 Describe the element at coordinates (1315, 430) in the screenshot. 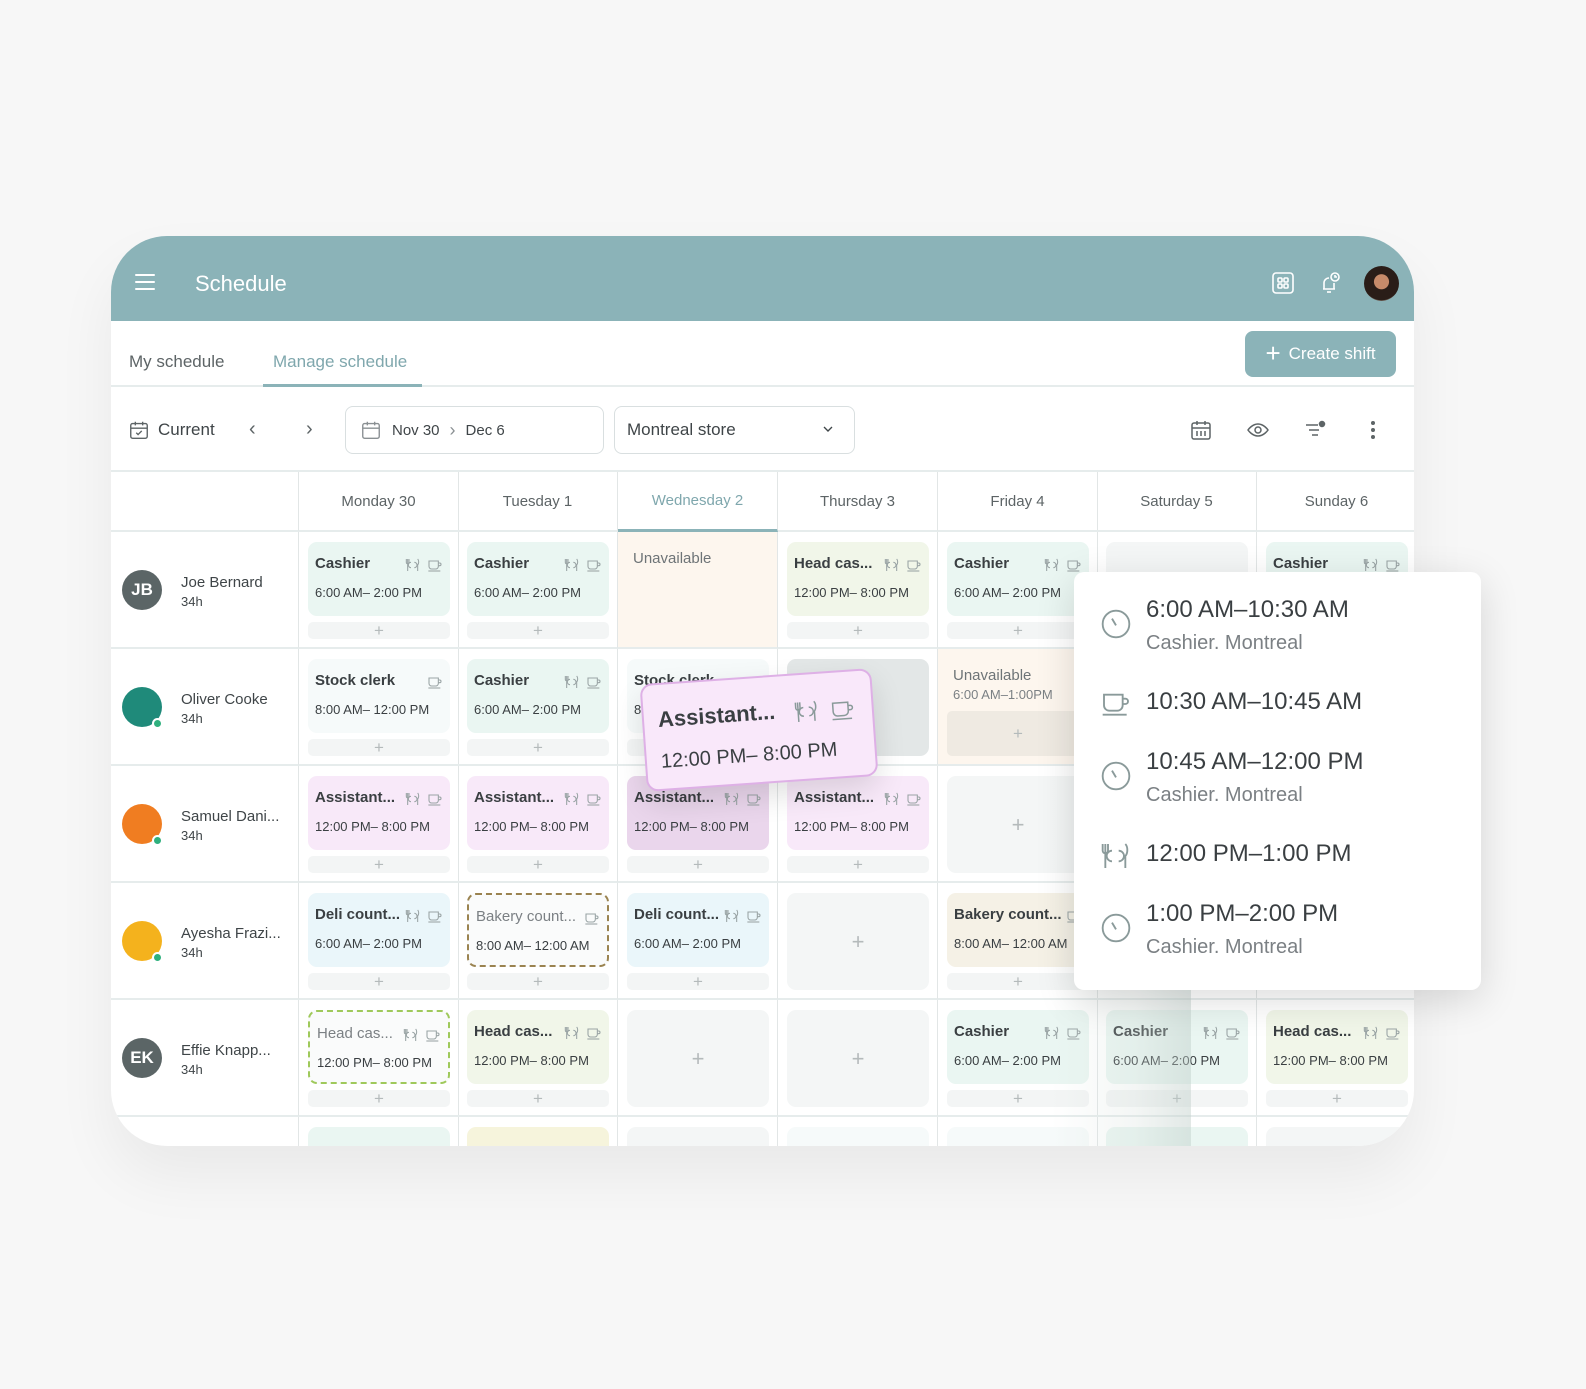

I see `filter-icon` at that location.